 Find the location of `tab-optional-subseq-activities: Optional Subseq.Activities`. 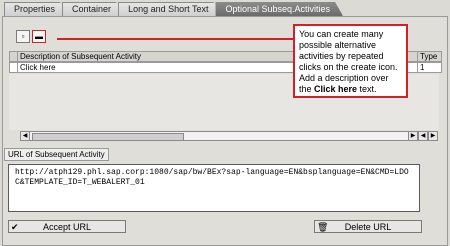

tab-optional-subseq-activities: Optional Subseq.Activities is located at coordinates (279, 9).